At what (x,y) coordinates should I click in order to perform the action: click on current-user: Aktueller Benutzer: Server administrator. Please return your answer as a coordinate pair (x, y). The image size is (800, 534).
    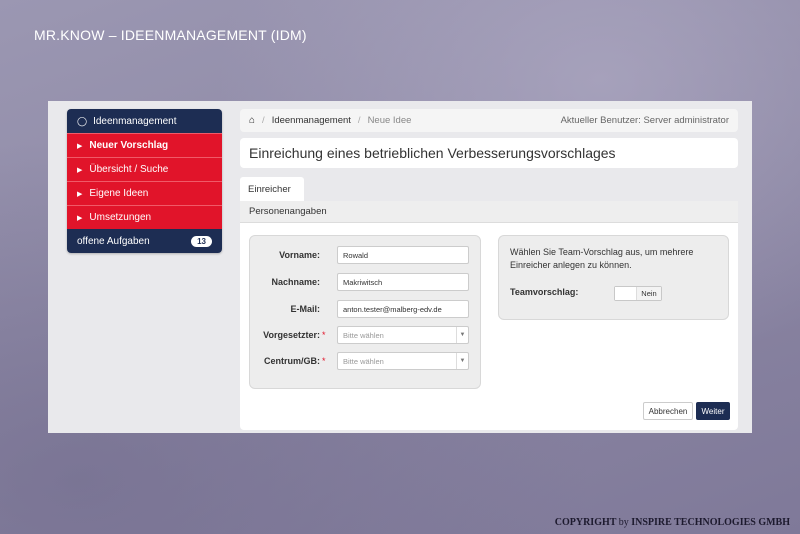
    Looking at the image, I should click on (644, 120).